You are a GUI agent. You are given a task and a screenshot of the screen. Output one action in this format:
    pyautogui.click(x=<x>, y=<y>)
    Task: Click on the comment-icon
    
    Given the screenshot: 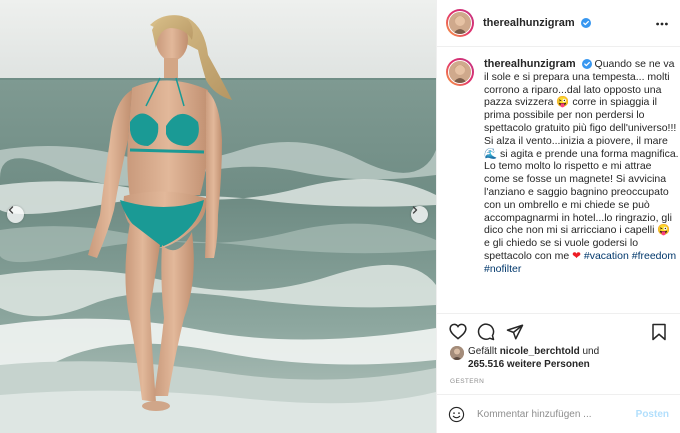 What is the action you would take?
    pyautogui.click(x=486, y=332)
    